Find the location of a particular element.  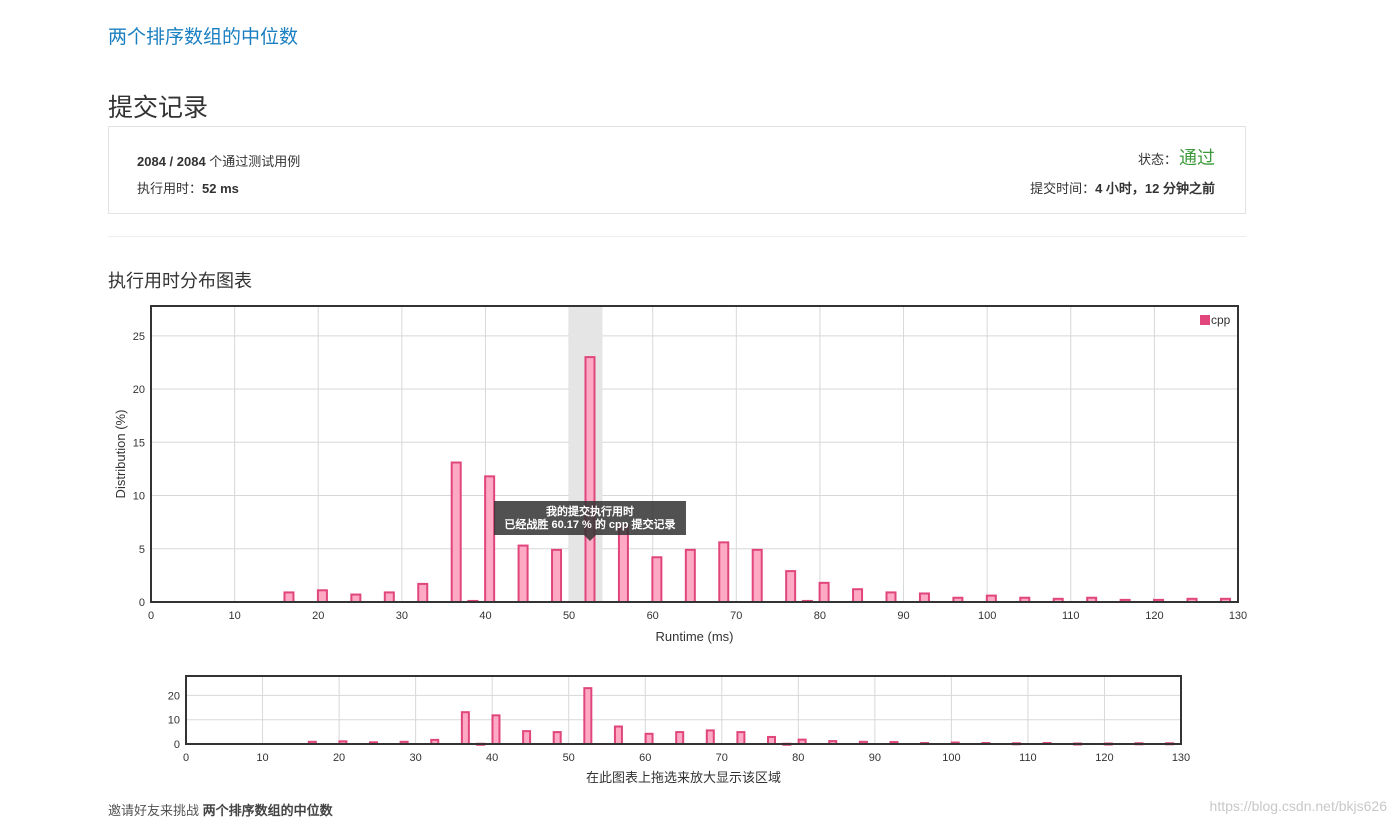

y-tick-label: 0 is located at coordinates (142, 603).